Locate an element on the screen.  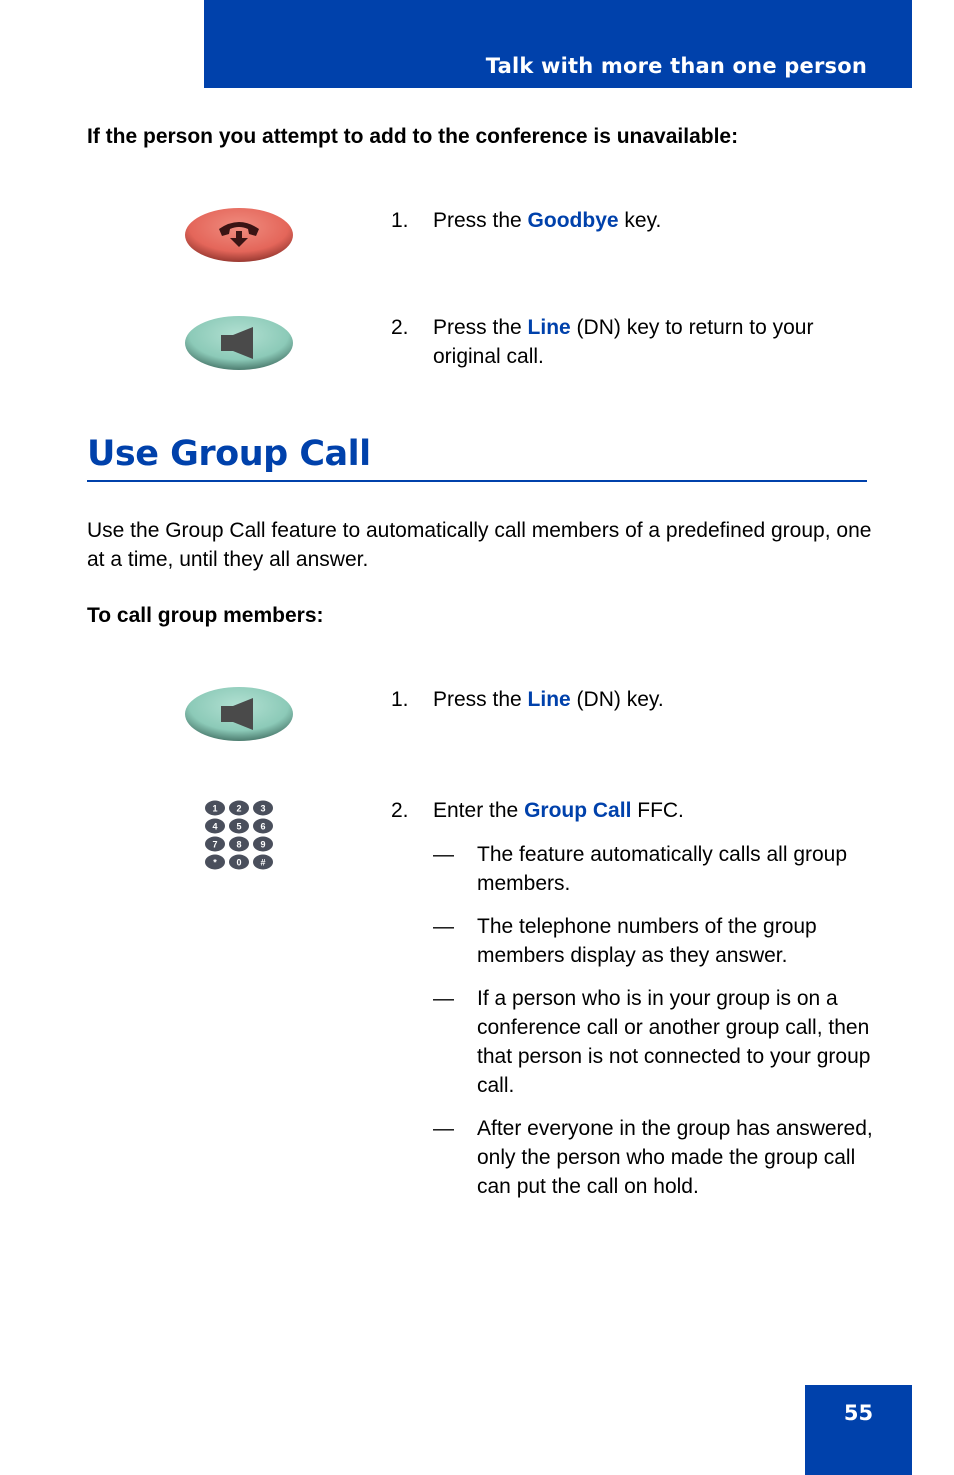
group-step-1: 1. Press the Line (DN) key. is located at coordinates (527, 699).